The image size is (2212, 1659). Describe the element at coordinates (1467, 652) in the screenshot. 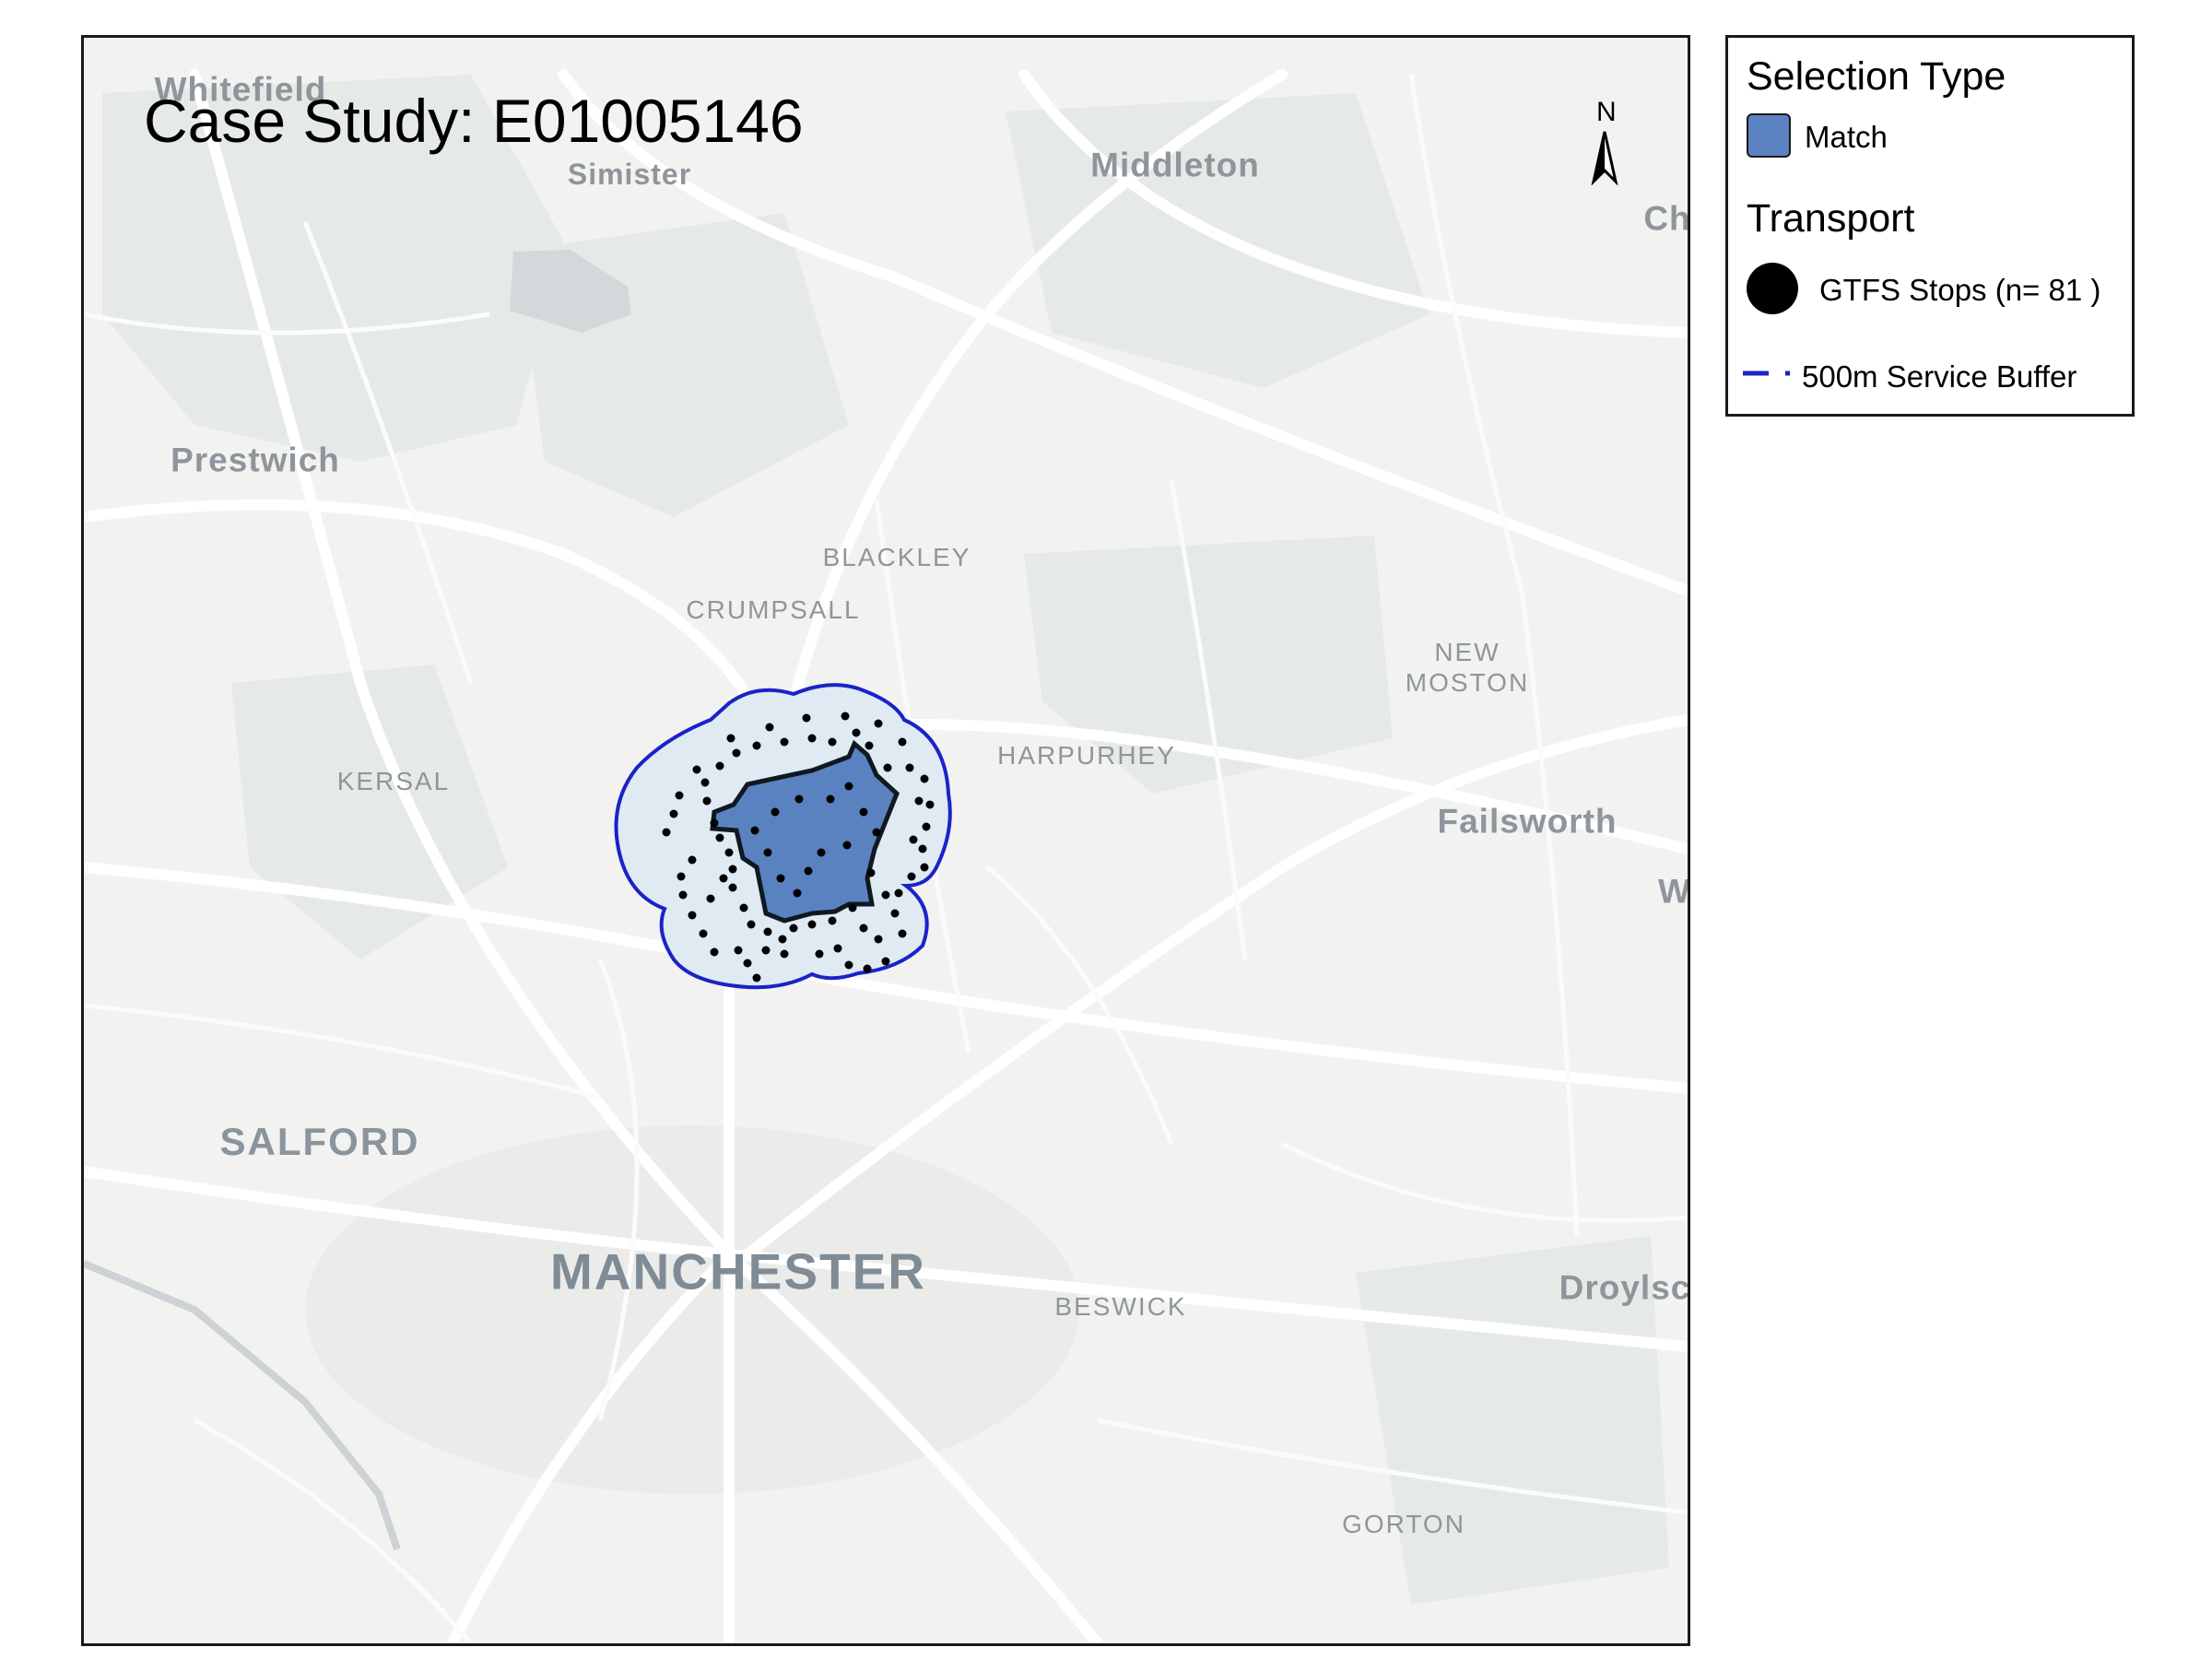

I see `place-label: NEW` at that location.